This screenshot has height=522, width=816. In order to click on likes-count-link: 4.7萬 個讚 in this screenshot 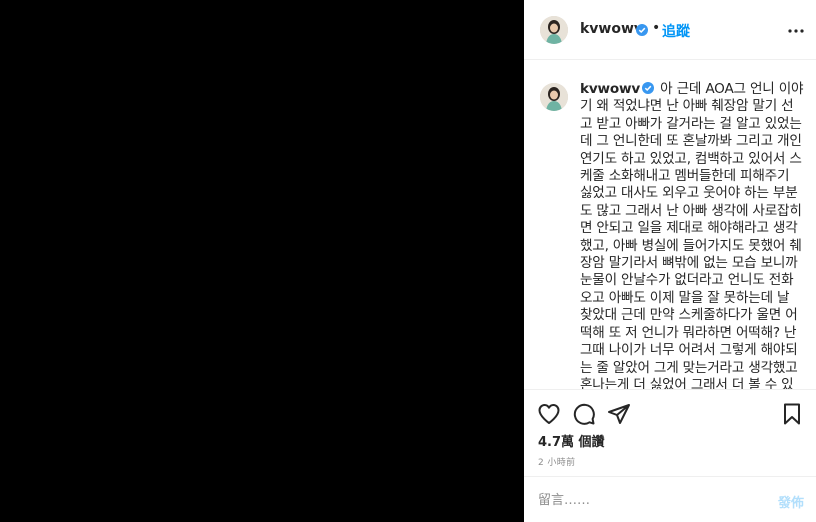, I will do `click(571, 440)`.